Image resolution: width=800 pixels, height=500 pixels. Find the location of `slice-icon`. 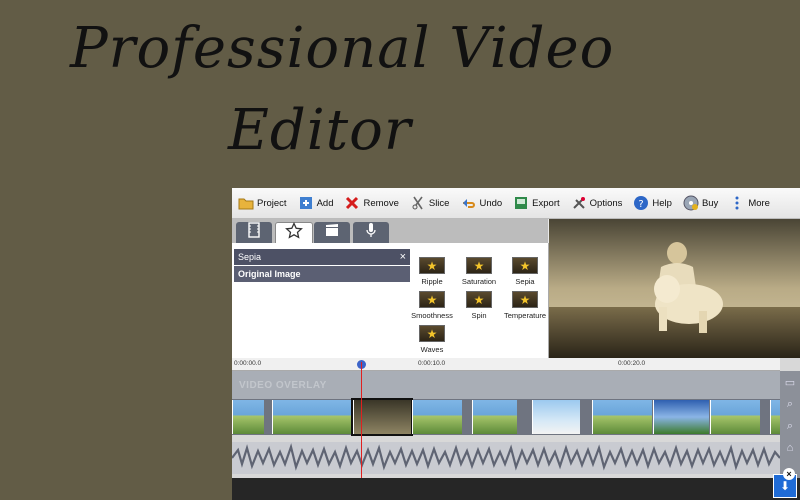

slice-icon is located at coordinates (418, 203).